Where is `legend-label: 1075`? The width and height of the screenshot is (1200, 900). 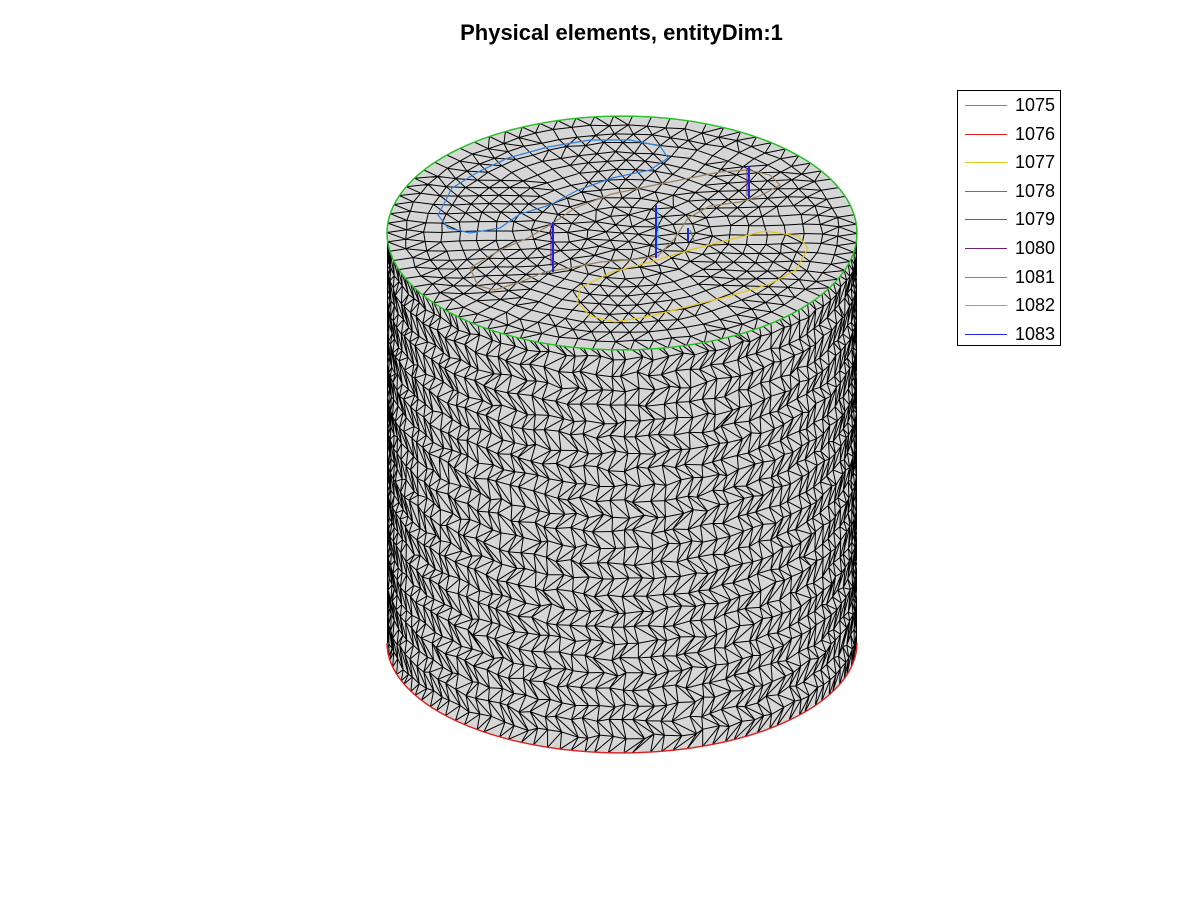 legend-label: 1075 is located at coordinates (1035, 105).